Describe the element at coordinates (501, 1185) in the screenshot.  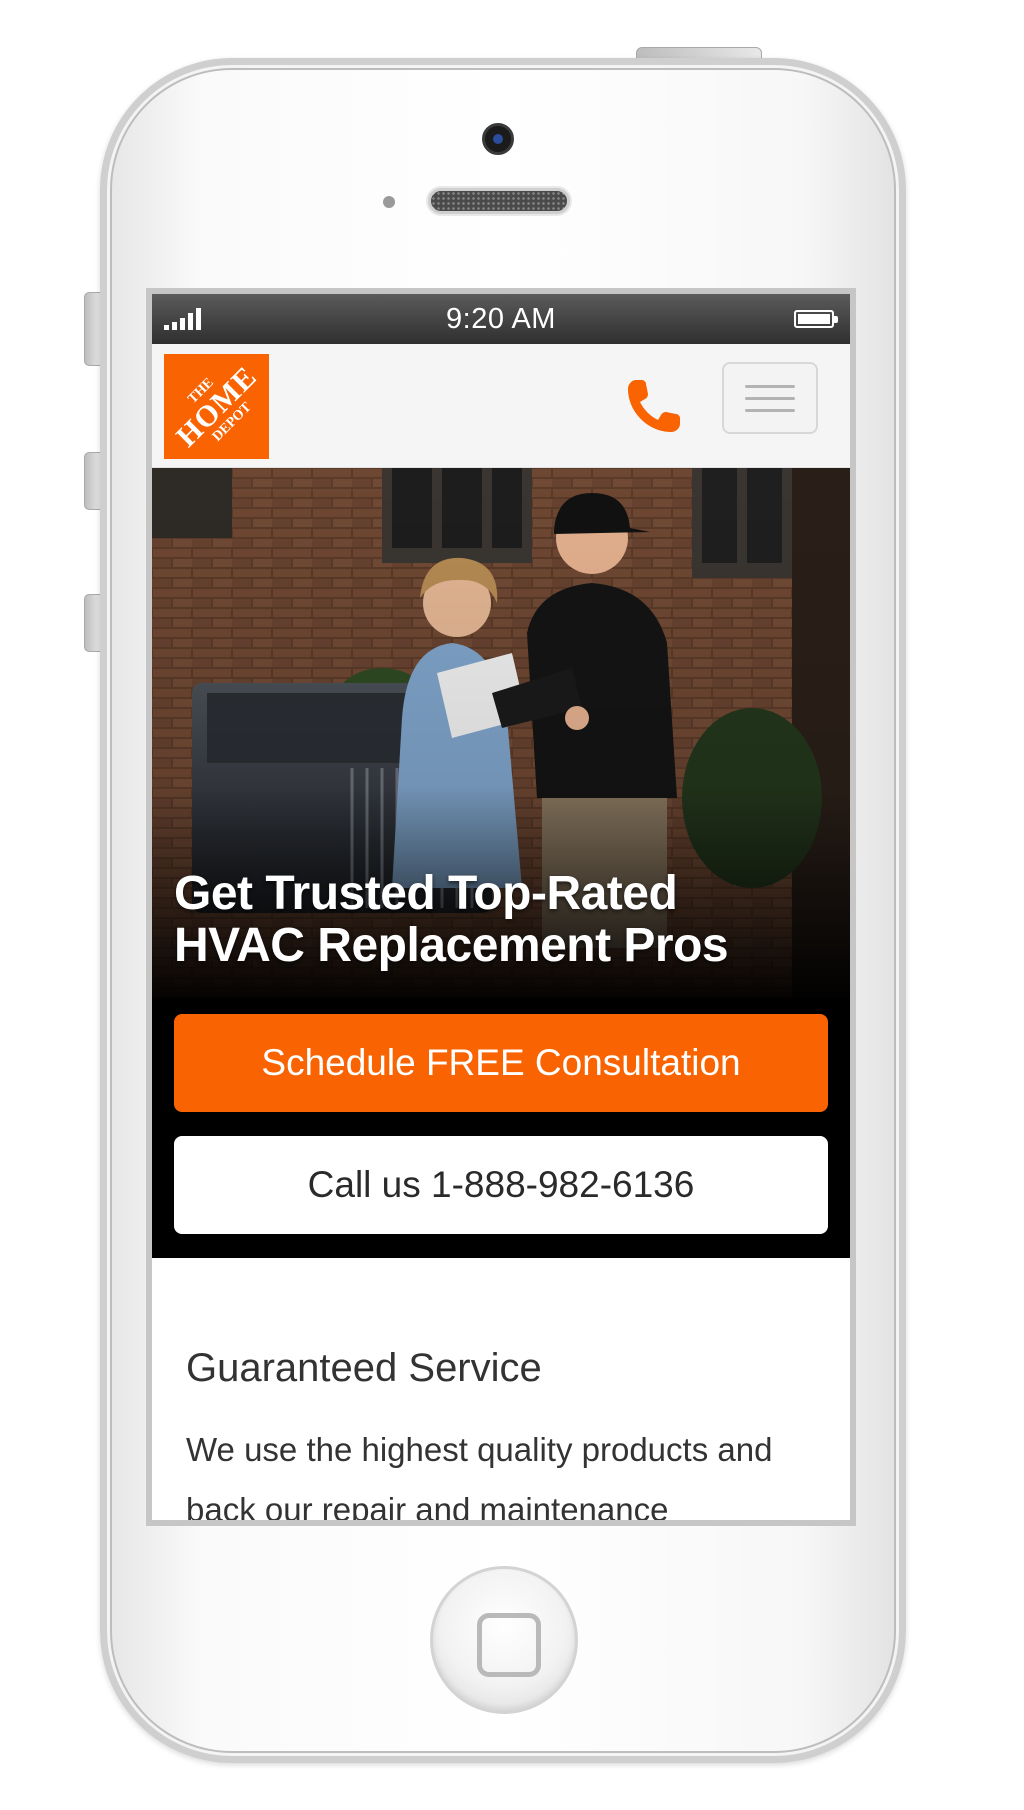
I see `call-us-button: Call us 1-888-982-6136` at that location.